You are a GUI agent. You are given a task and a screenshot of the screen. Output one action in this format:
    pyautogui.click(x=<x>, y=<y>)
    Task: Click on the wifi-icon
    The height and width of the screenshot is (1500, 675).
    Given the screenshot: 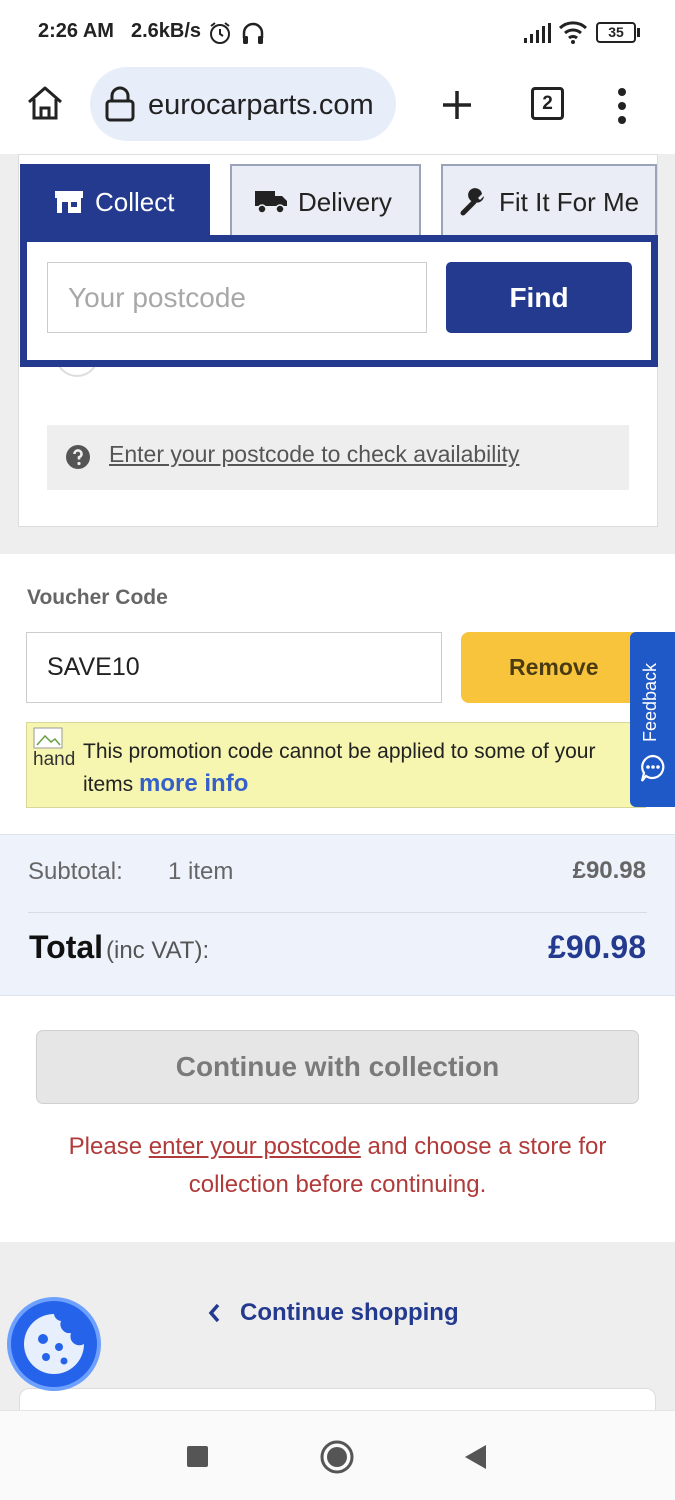 What is the action you would take?
    pyautogui.click(x=573, y=32)
    